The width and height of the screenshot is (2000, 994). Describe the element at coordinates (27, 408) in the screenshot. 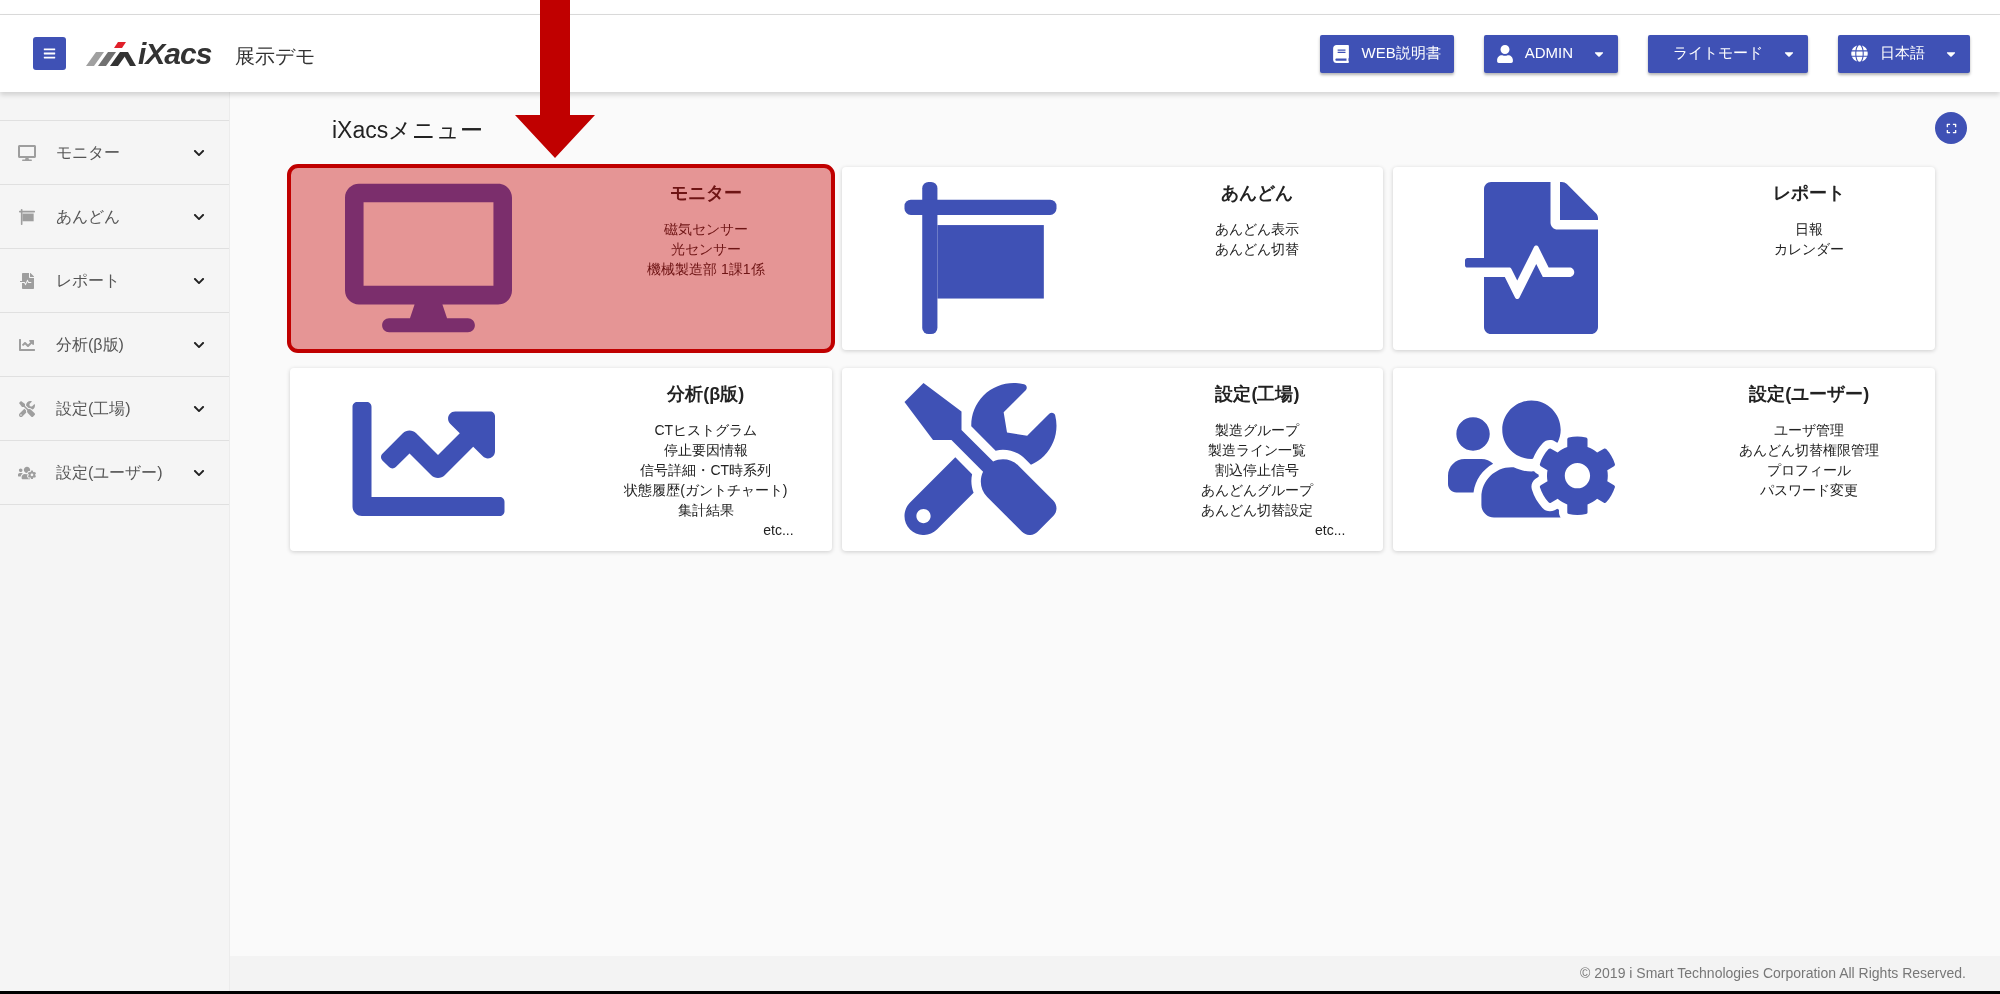

I see `tools-icon` at that location.